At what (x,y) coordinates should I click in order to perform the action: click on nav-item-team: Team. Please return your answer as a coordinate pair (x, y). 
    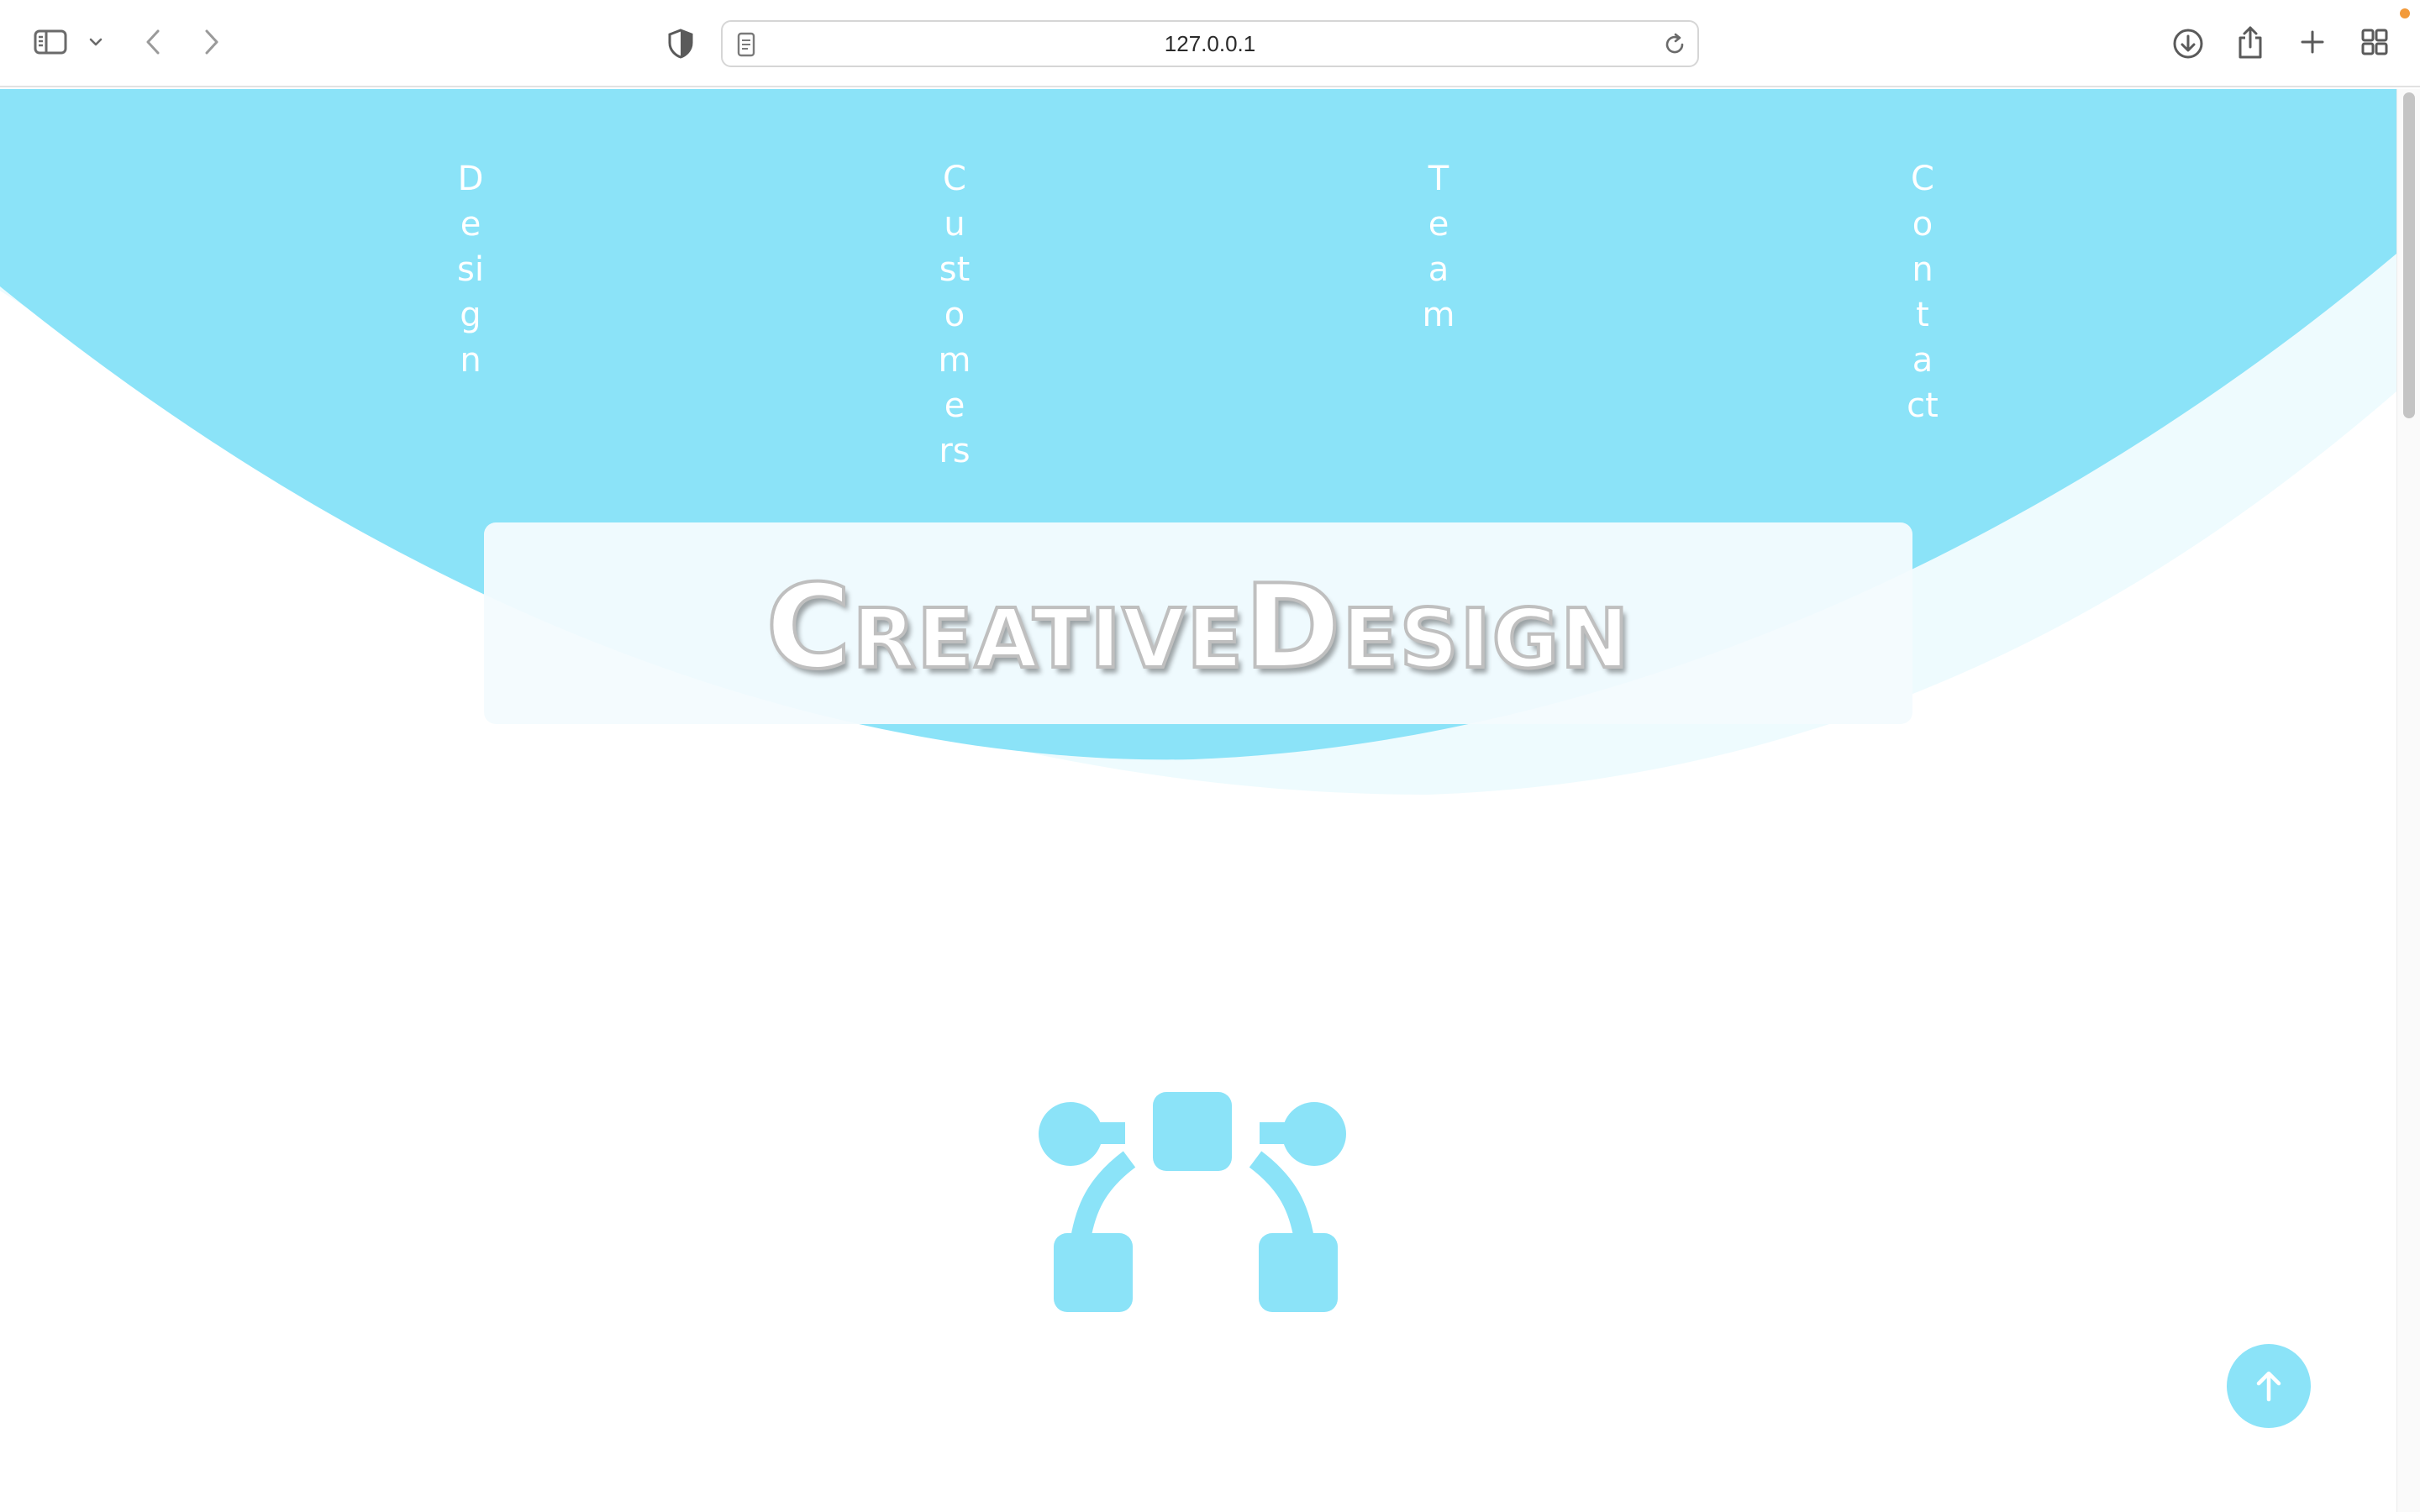
    Looking at the image, I should click on (1438, 247).